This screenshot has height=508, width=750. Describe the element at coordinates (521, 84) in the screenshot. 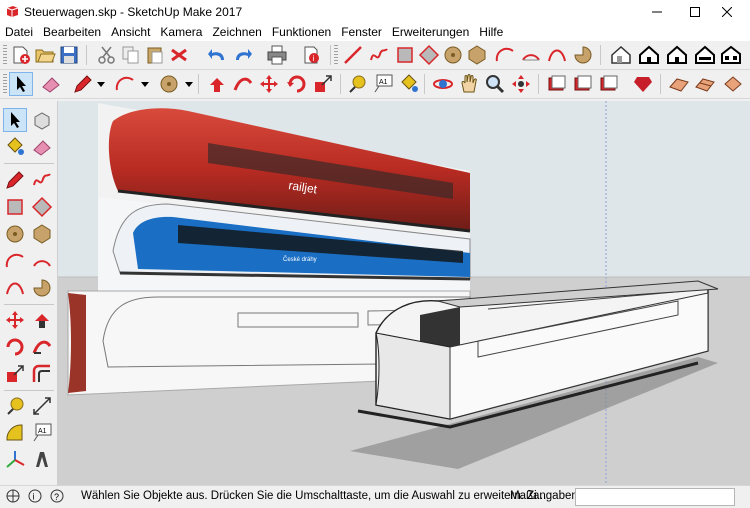

I see `zoom-extents-icon` at that location.